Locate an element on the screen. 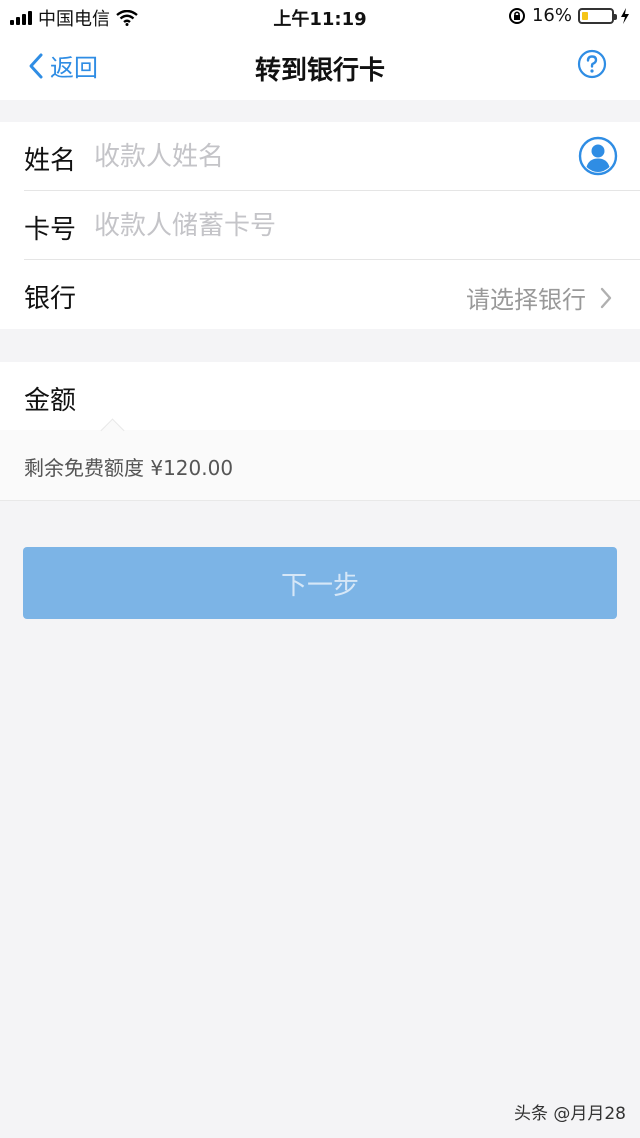  status-right: 16% is located at coordinates (569, 15).